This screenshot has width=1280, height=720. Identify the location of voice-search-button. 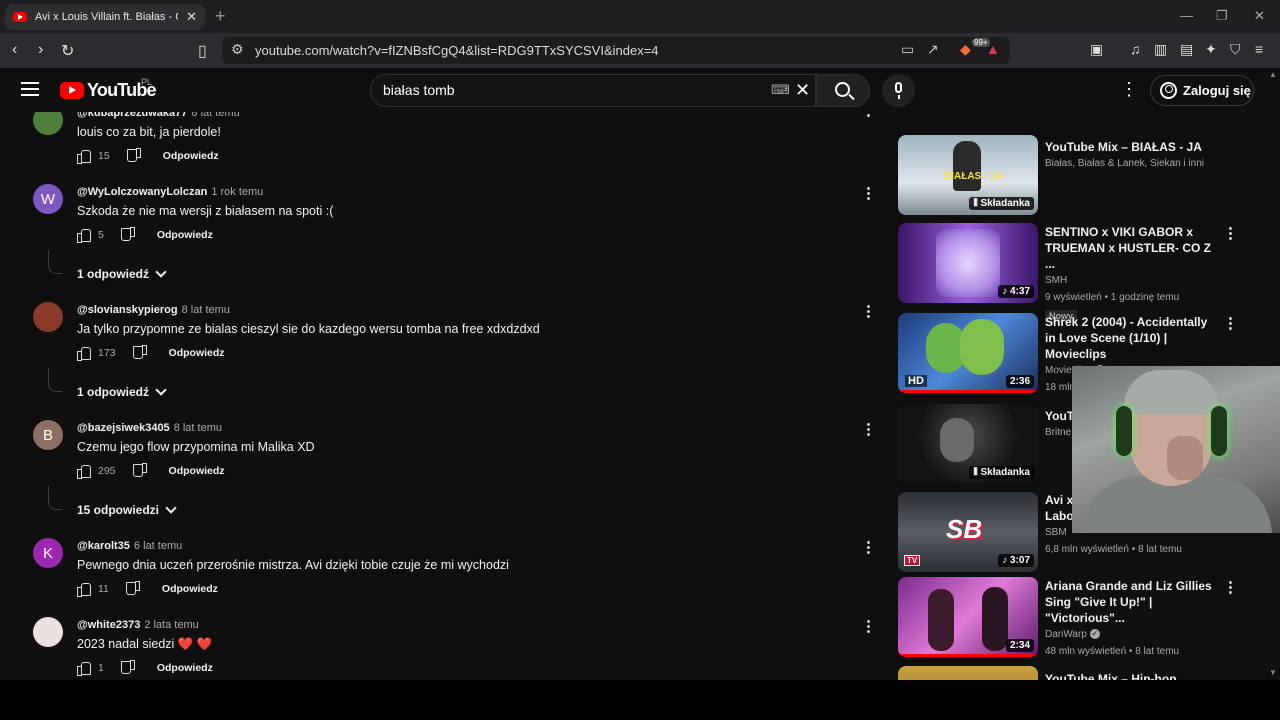
(898, 90).